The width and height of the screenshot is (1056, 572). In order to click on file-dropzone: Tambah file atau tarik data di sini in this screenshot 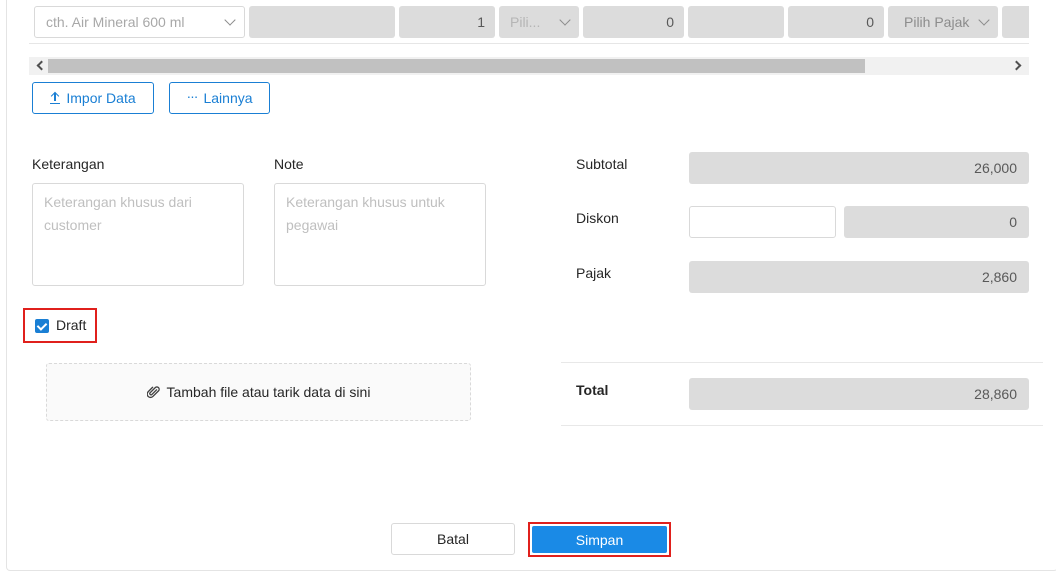, I will do `click(258, 392)`.